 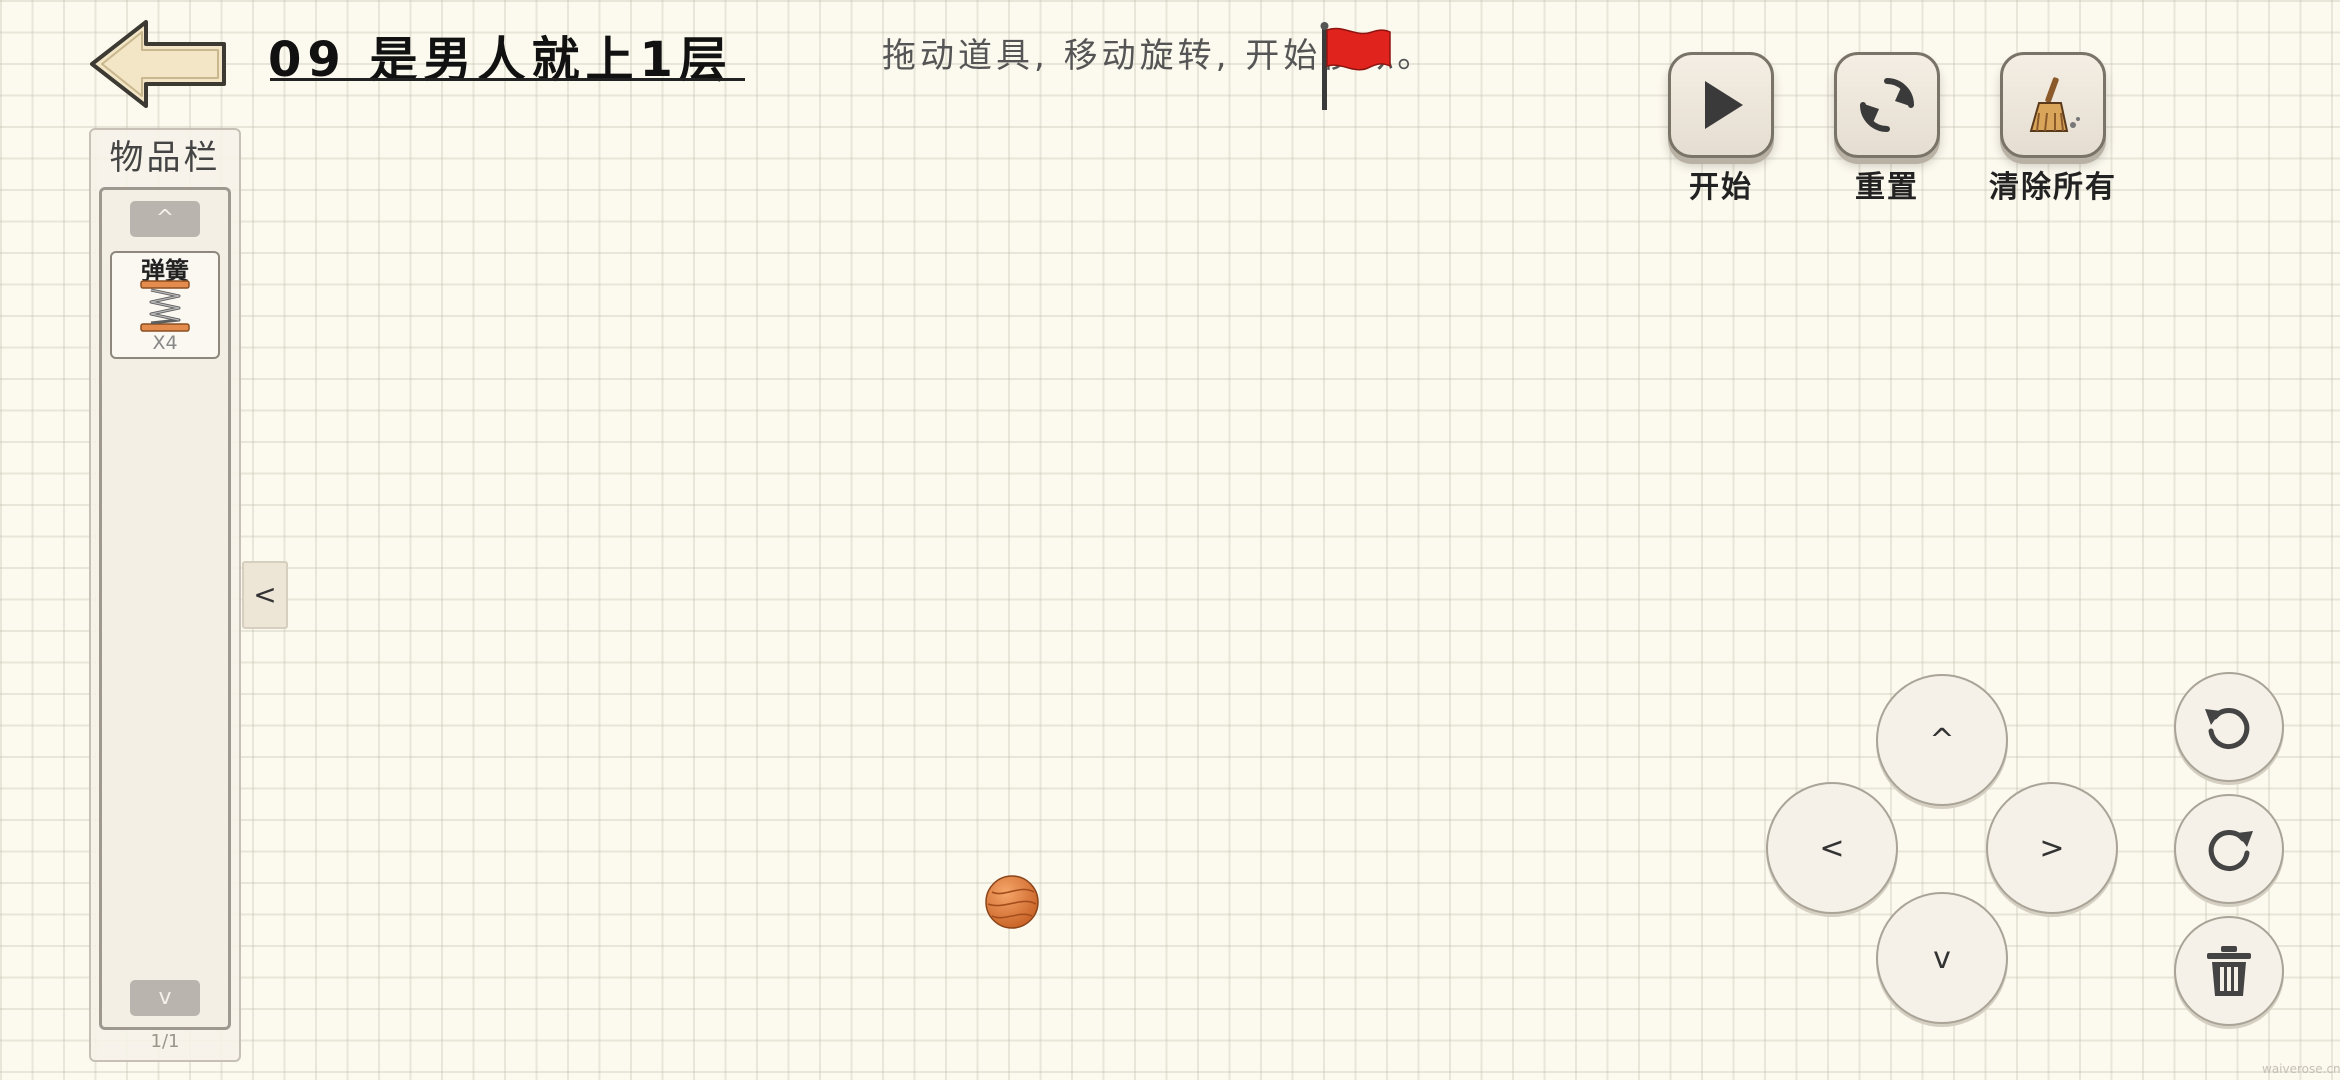 I want to click on flag-icon, so click(x=1355, y=66).